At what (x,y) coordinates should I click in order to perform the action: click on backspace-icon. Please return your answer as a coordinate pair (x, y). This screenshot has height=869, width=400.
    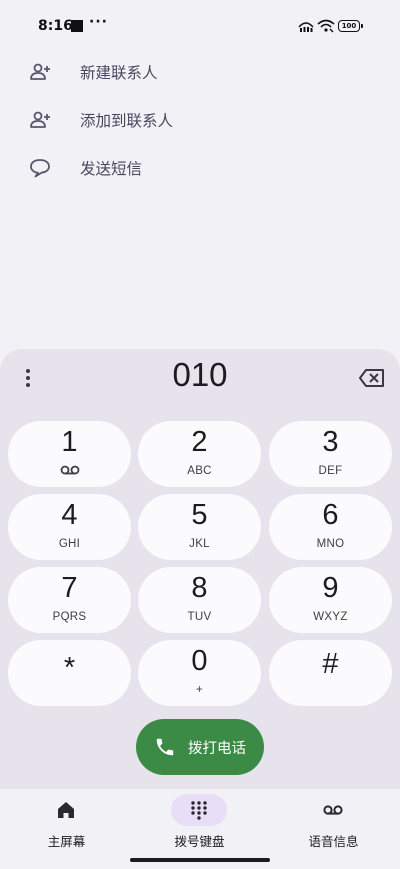
    Looking at the image, I should click on (372, 378).